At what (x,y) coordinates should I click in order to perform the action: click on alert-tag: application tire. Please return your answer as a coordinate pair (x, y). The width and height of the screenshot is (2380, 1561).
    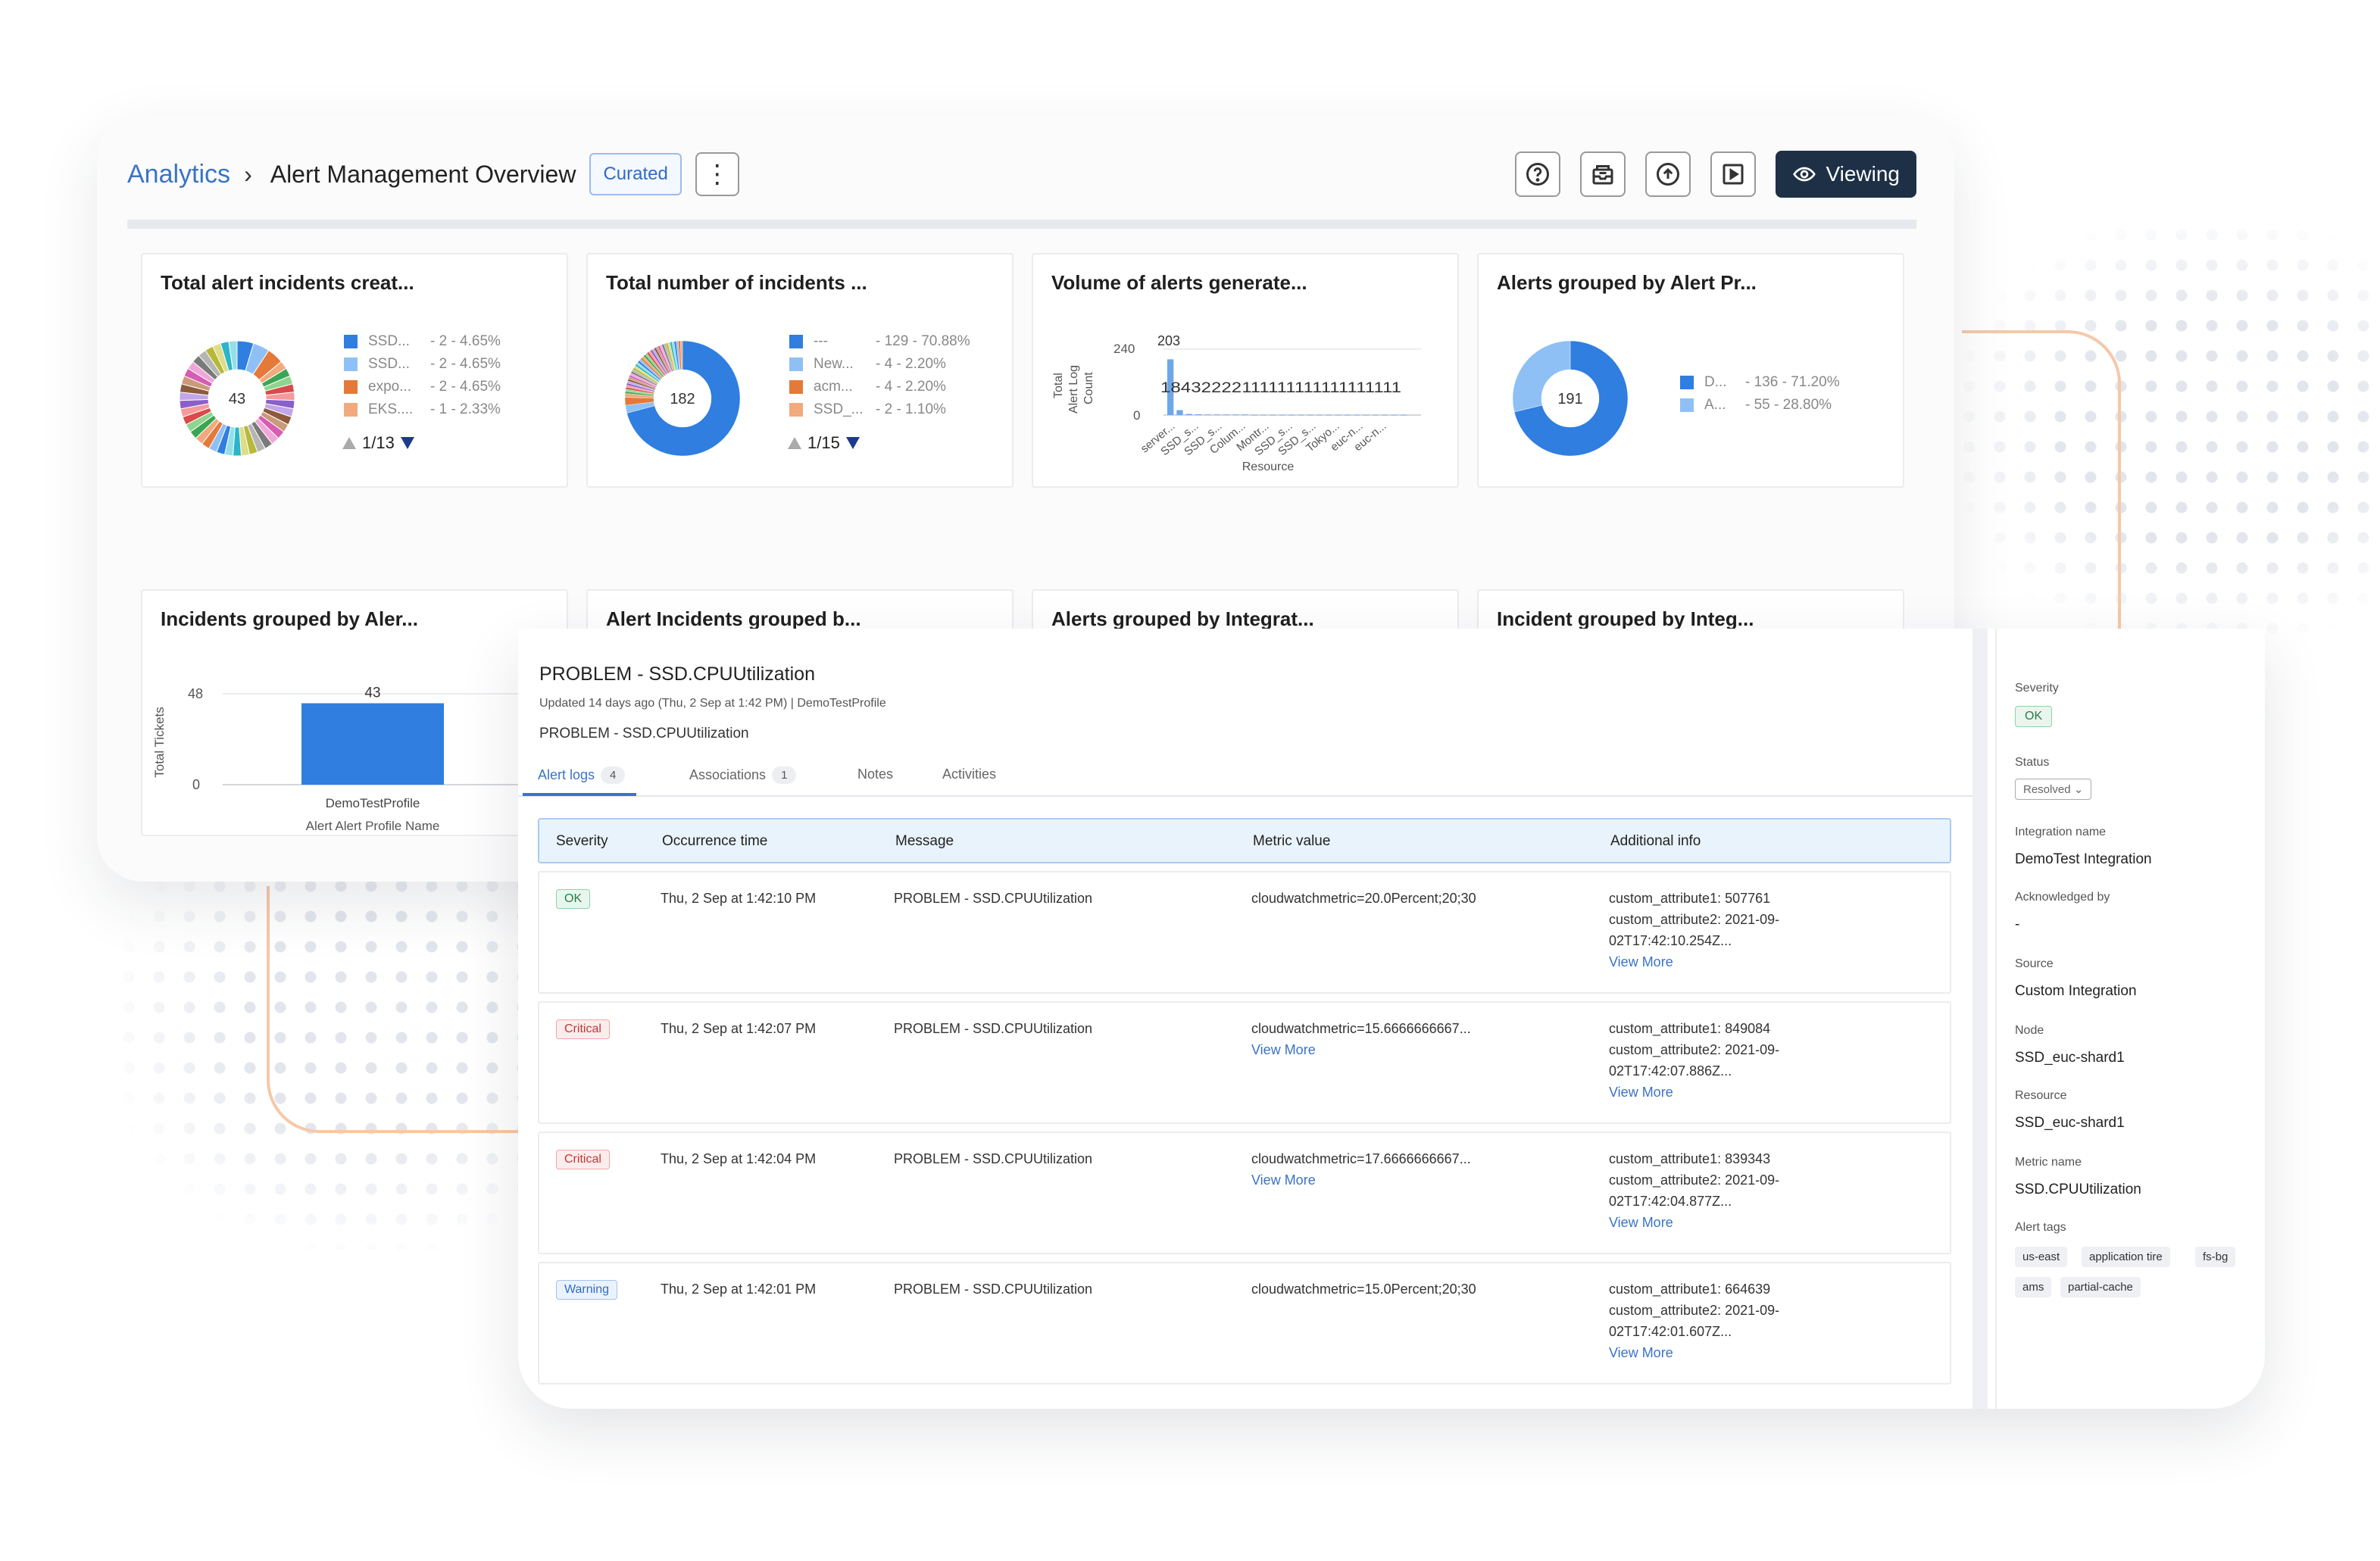
    Looking at the image, I should click on (2126, 1257).